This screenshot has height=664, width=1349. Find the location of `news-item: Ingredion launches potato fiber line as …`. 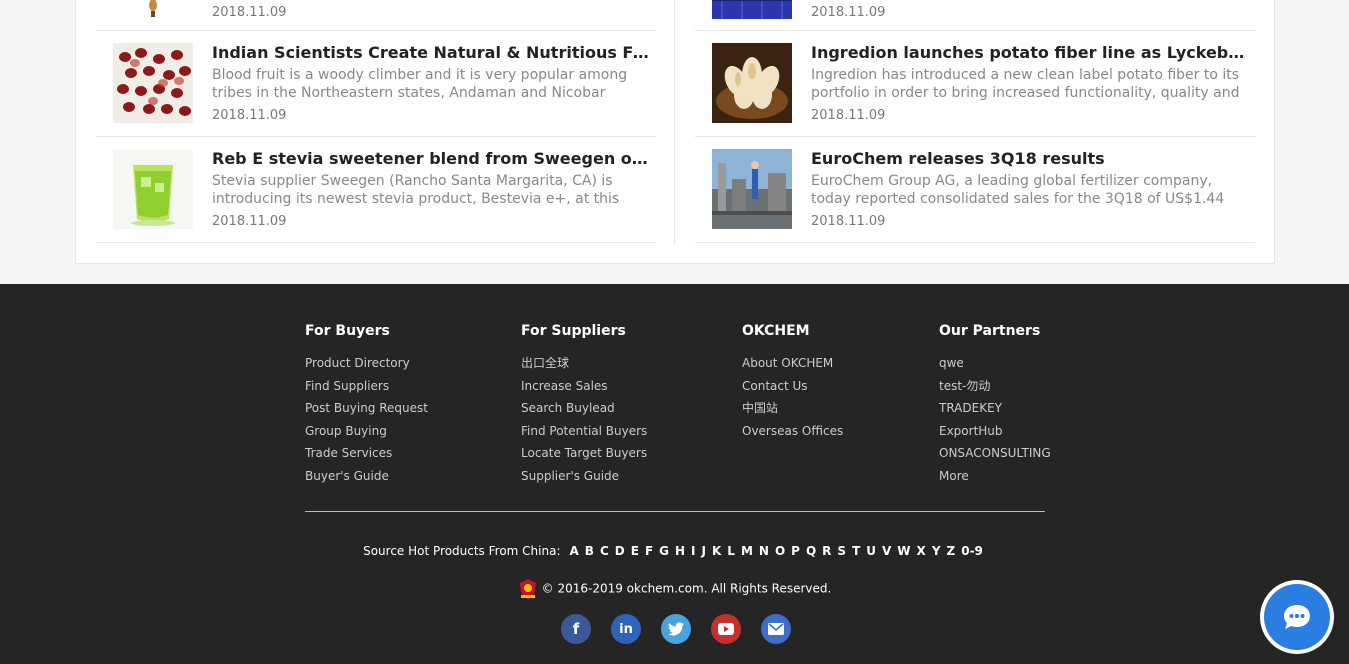

news-item: Ingredion launches potato fiber line as … is located at coordinates (975, 84).